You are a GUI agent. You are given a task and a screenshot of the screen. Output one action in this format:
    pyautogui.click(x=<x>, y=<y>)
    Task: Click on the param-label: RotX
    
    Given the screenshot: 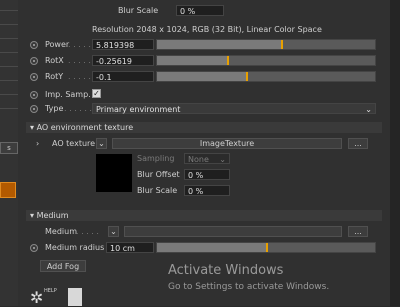 What is the action you would take?
    pyautogui.click(x=54, y=60)
    